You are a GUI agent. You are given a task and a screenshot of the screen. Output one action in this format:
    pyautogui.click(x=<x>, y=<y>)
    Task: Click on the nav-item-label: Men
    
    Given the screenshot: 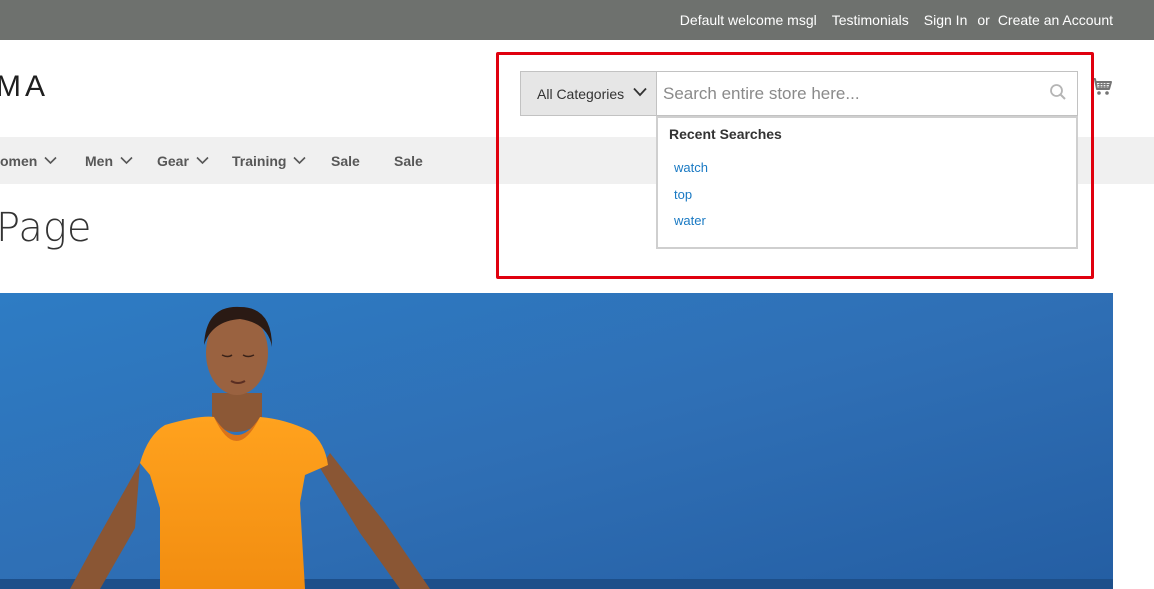 What is the action you would take?
    pyautogui.click(x=99, y=160)
    